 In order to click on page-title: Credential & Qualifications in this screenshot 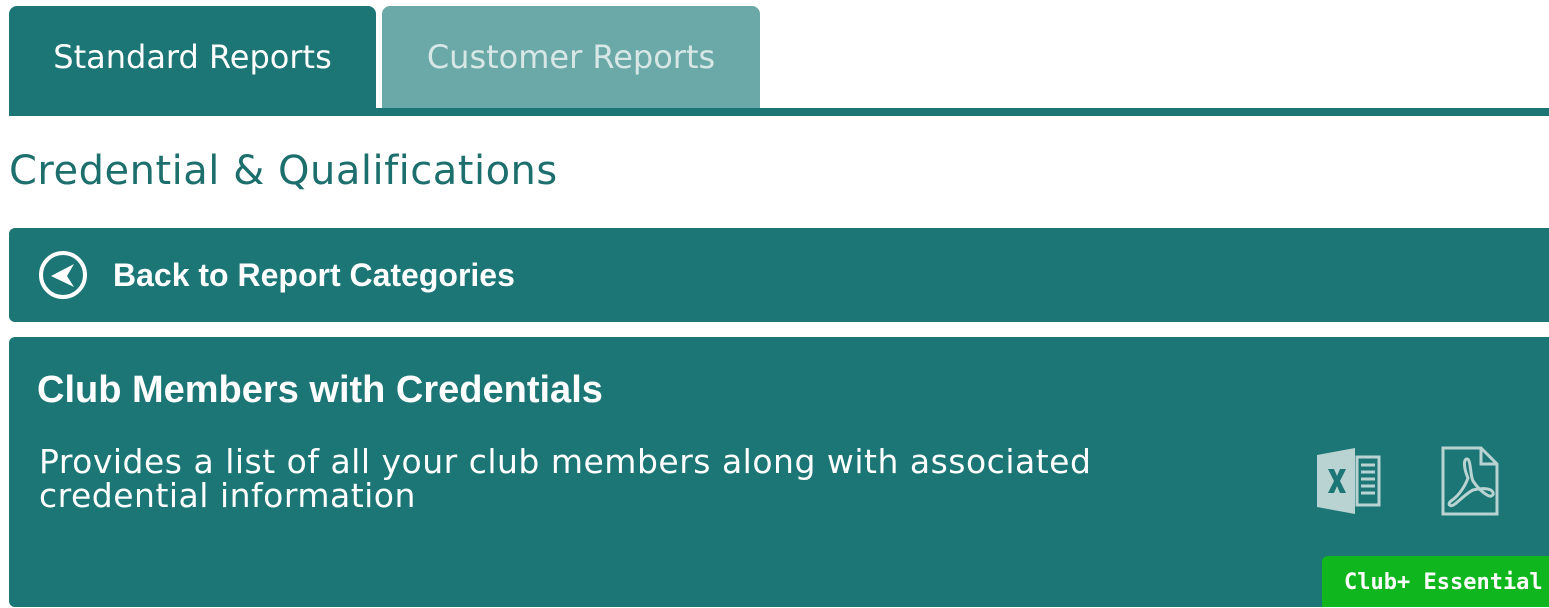, I will do `click(283, 171)`.